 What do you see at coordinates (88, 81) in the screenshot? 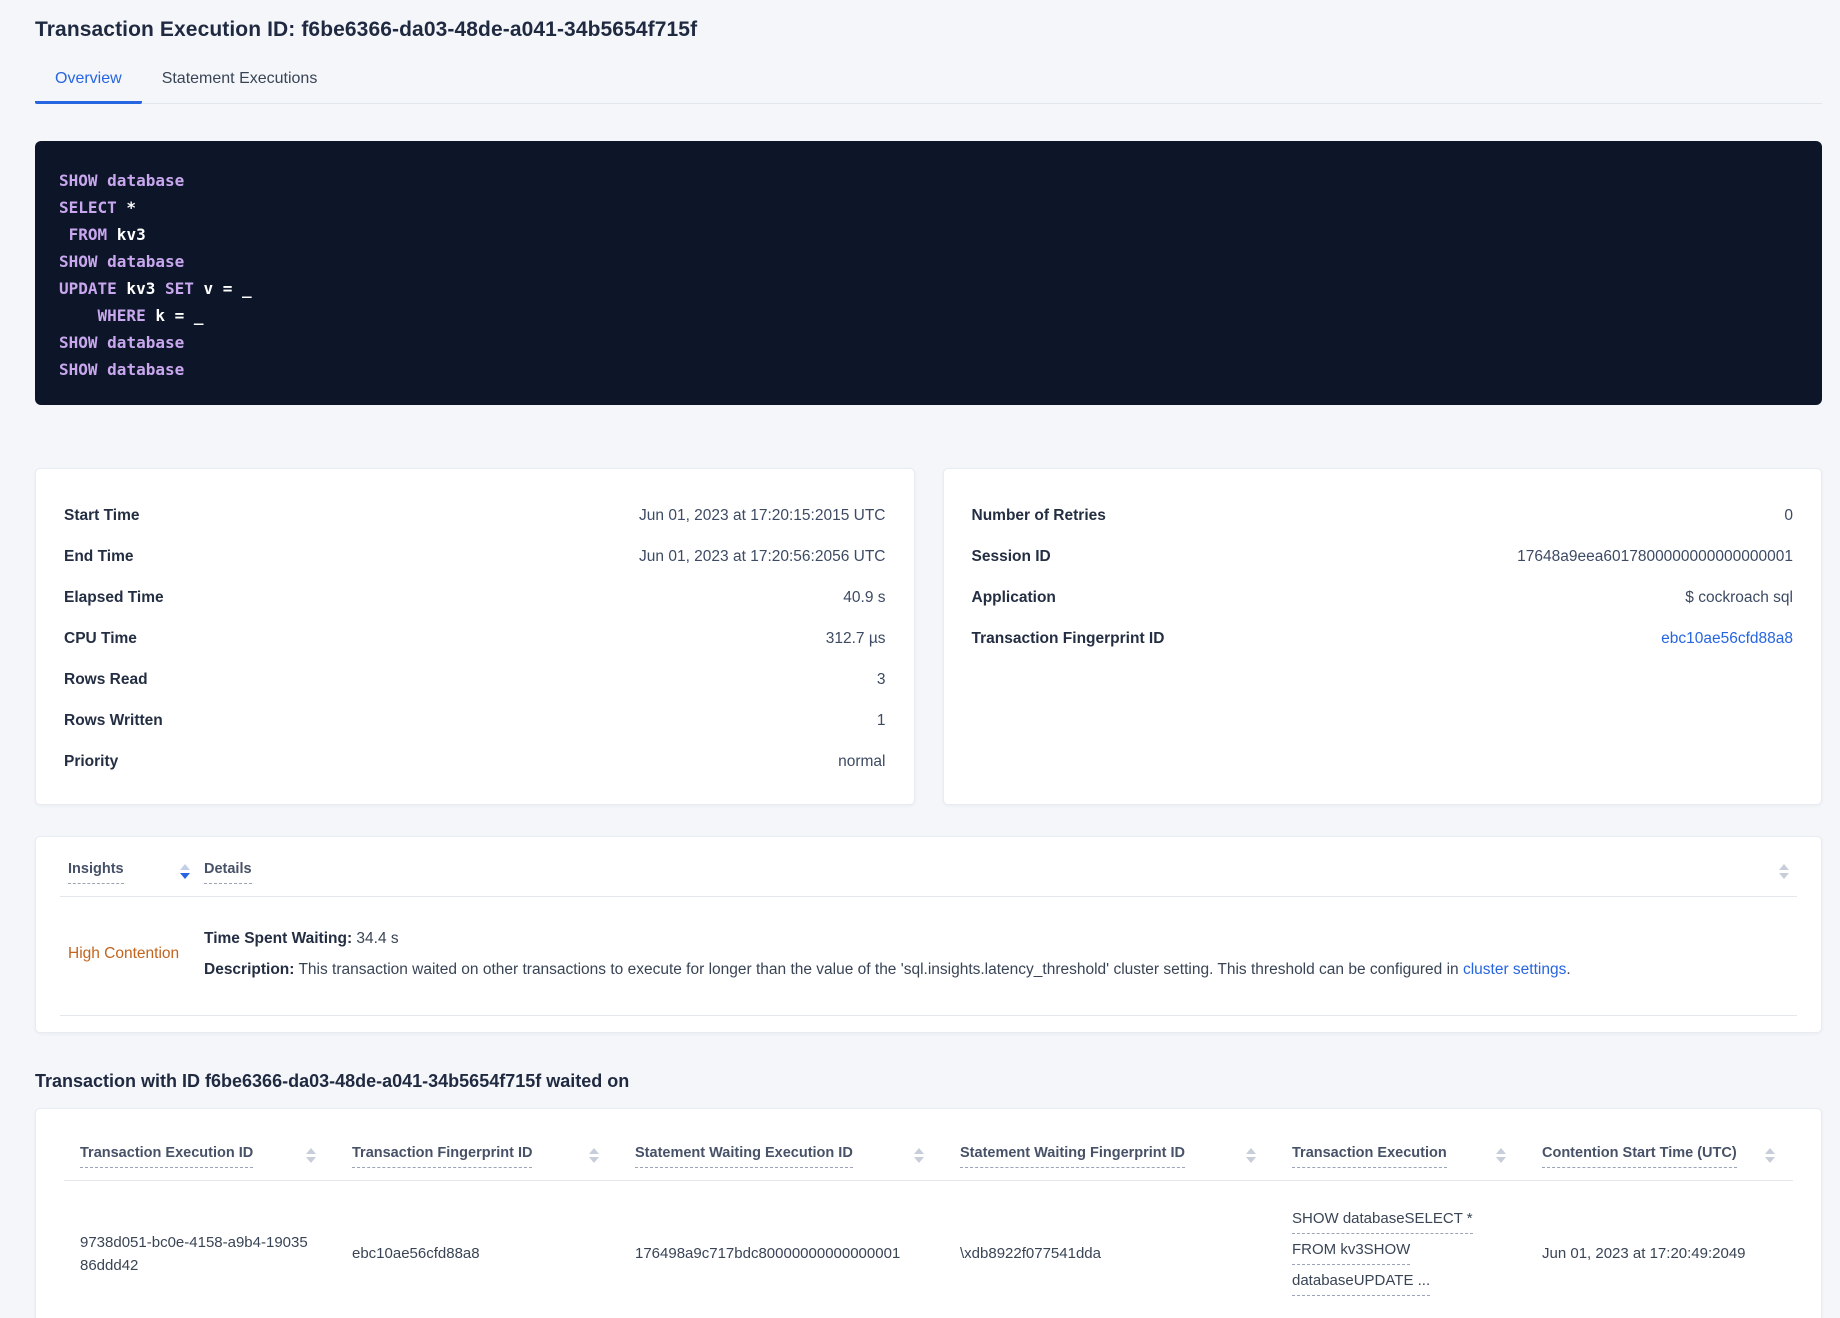
I see `tab-overview: Overview` at bounding box center [88, 81].